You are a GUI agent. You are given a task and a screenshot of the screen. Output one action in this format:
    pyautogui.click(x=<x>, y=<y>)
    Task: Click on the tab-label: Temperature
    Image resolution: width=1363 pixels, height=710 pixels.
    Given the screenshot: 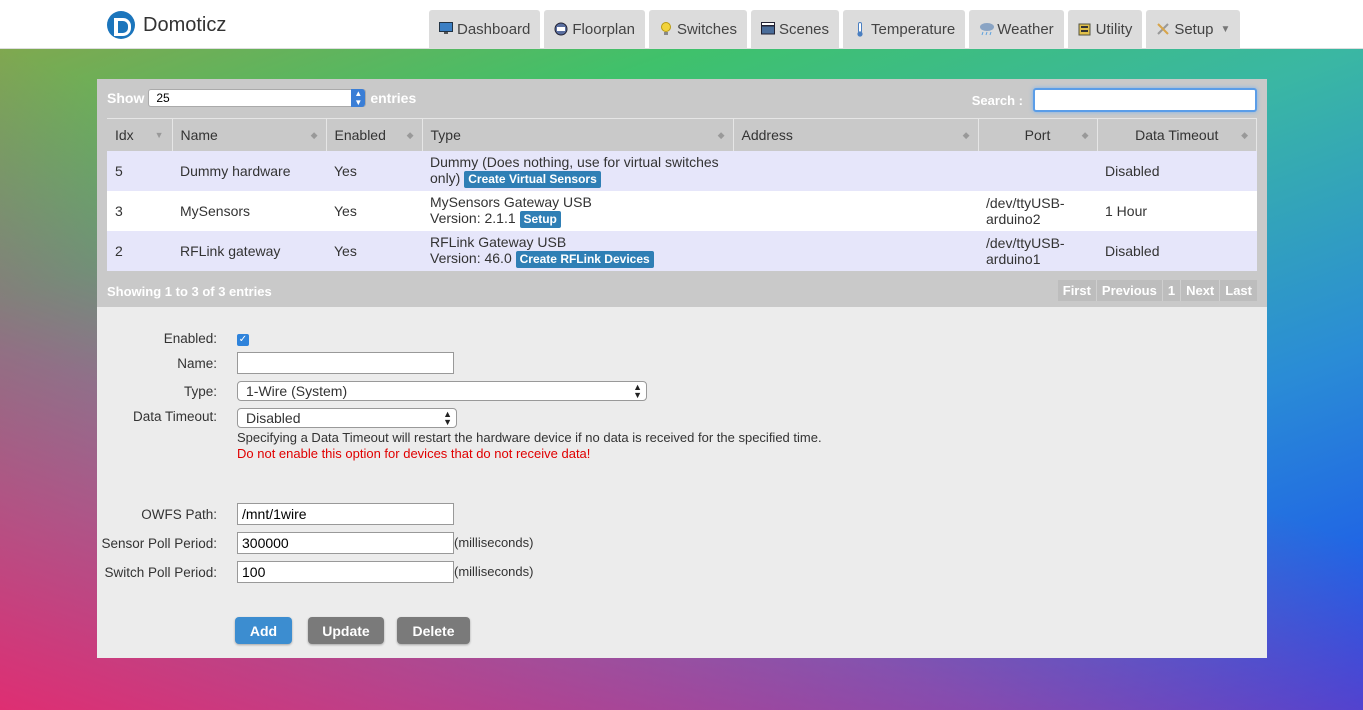 What is the action you would take?
    pyautogui.click(x=913, y=29)
    